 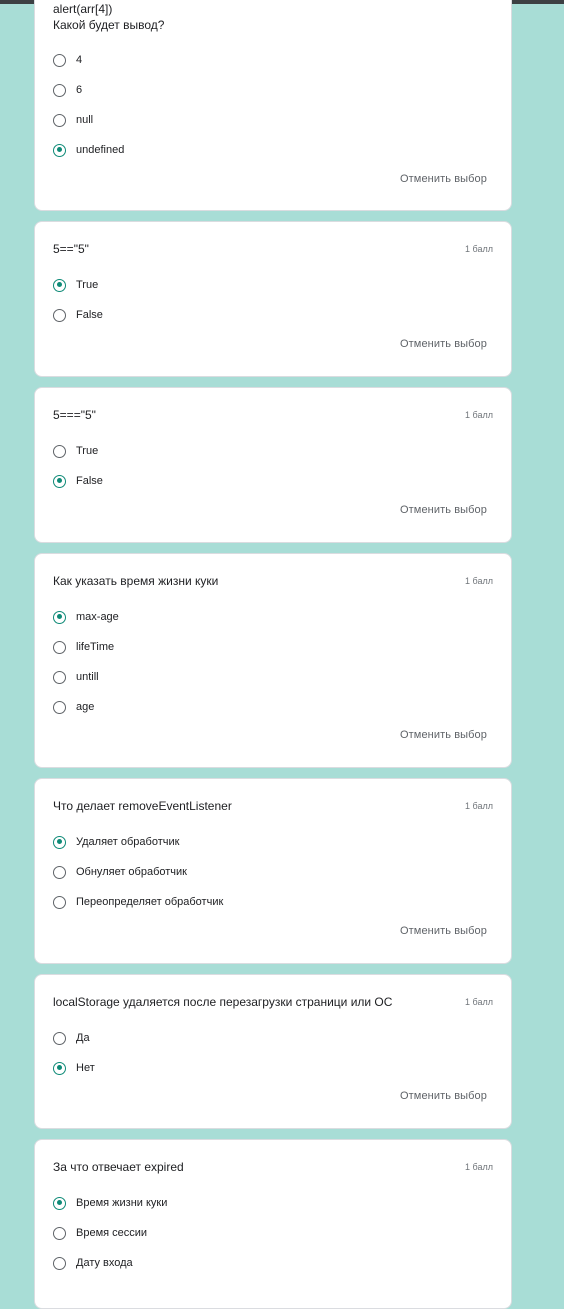 I want to click on question-title: 5=="5", so click(x=71, y=249).